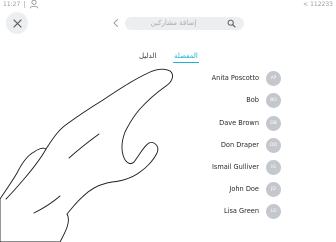  Describe the element at coordinates (231, 23) in the screenshot. I see `search-icon` at that location.